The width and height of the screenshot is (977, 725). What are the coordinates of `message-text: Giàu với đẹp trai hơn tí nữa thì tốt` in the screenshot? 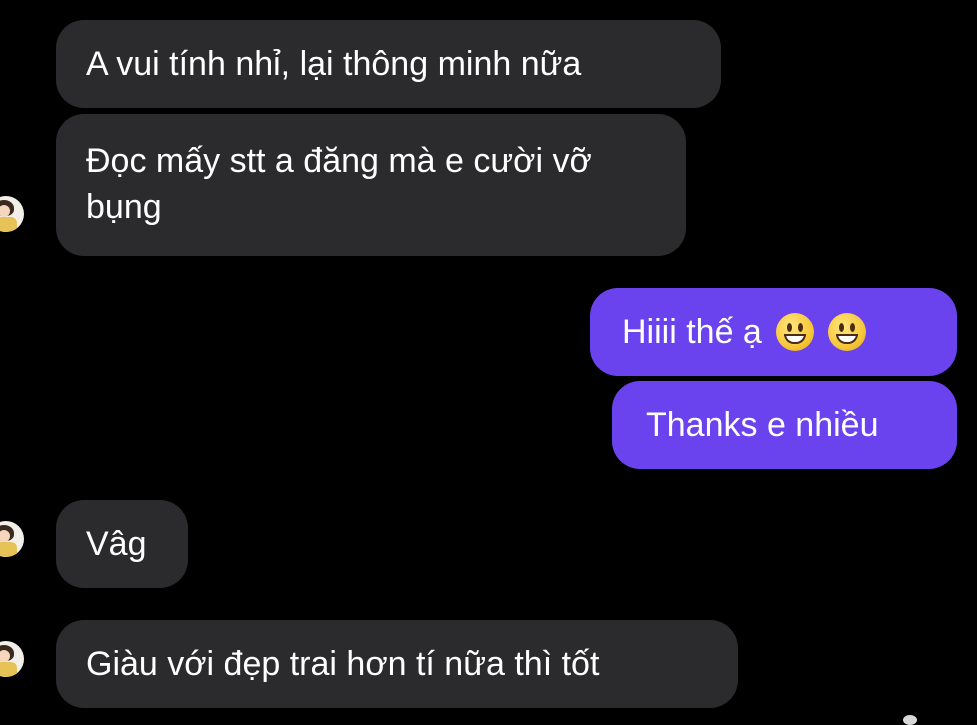 It's located at (343, 664).